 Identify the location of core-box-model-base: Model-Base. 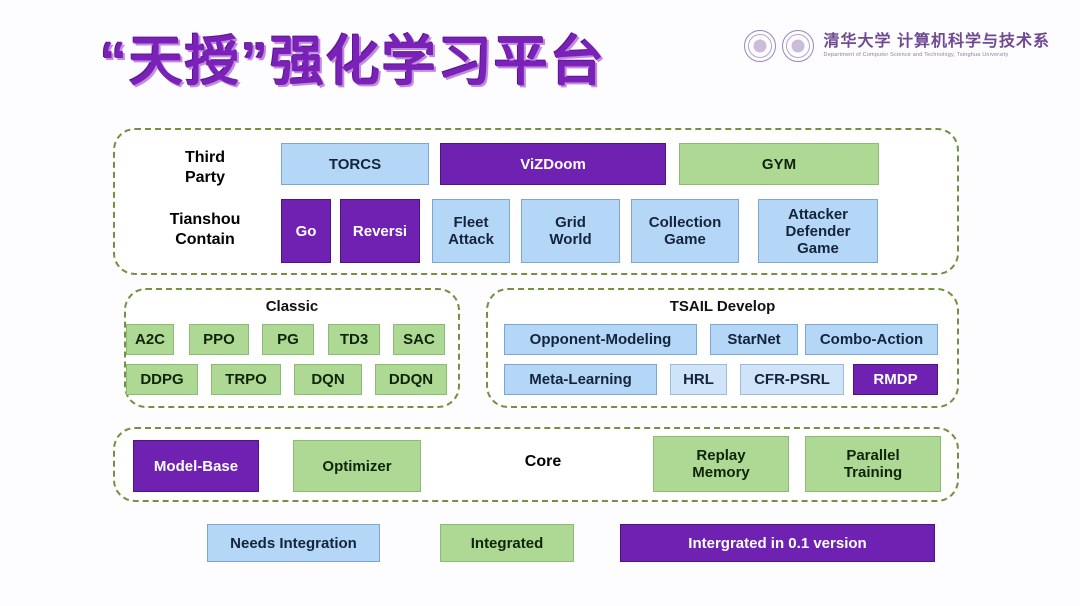
(196, 466).